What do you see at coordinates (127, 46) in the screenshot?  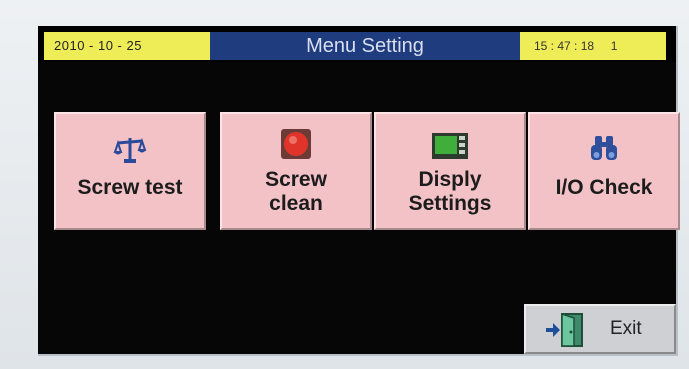 I see `date-display: 2010 - 10 - 25` at bounding box center [127, 46].